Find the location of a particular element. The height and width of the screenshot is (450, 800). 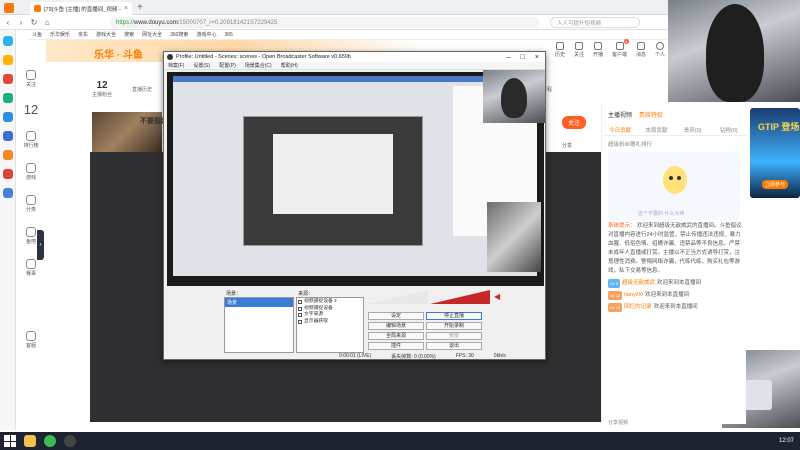

nav-item-number: 12 is located at coordinates (31, 109).